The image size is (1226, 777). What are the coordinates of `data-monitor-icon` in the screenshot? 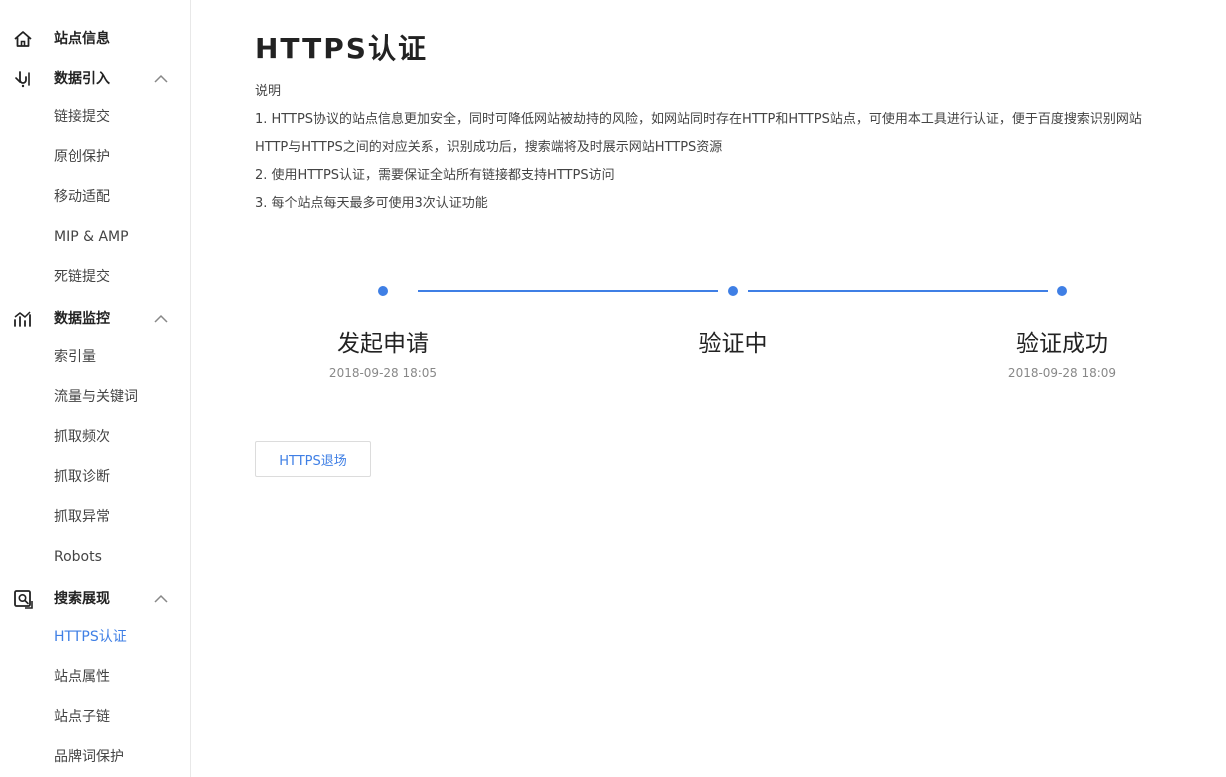 It's located at (22, 319).